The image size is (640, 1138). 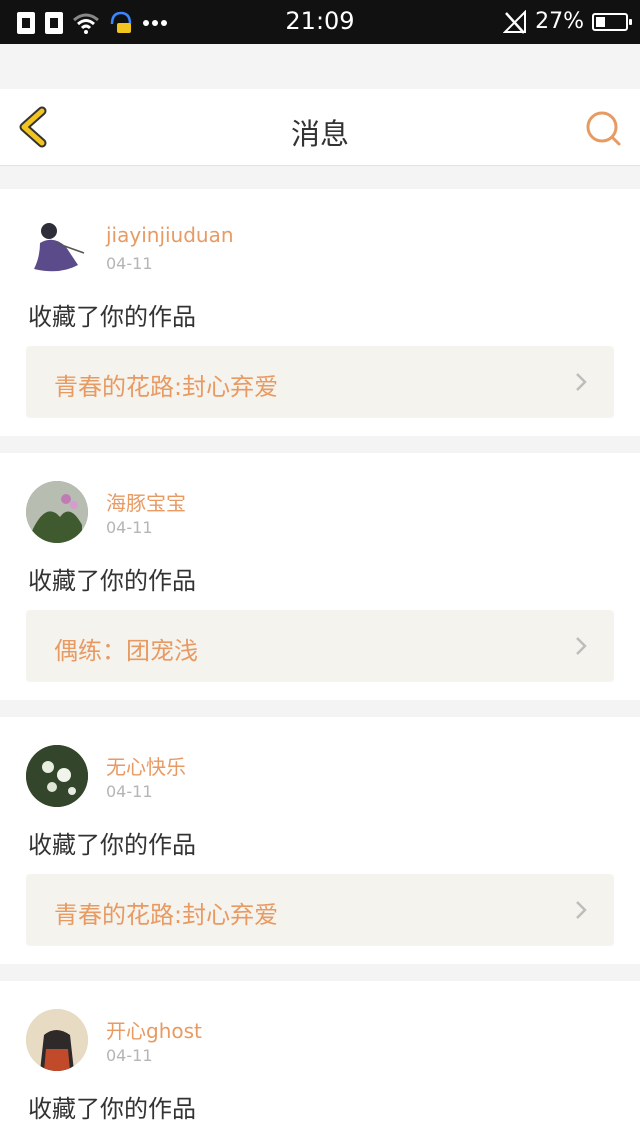 I want to click on status-icons-right: 27%, so click(x=567, y=21).